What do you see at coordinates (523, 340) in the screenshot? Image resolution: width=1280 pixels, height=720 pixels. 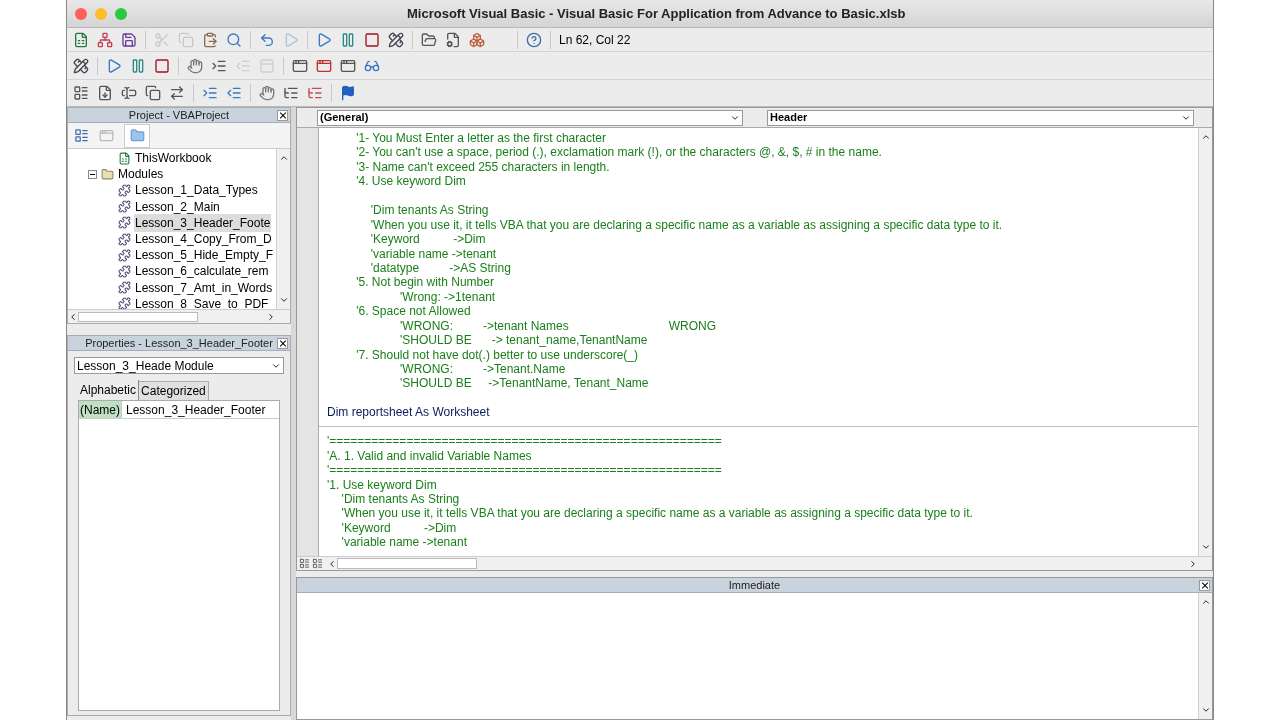 I see `code-comment: 'SHOULD BE -> tenant_name,TenantName` at bounding box center [523, 340].